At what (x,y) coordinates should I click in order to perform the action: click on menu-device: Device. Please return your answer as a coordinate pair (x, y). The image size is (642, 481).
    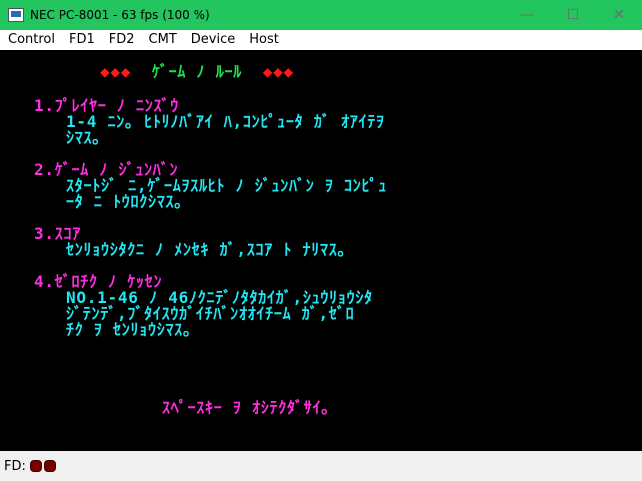
    Looking at the image, I should click on (212, 40).